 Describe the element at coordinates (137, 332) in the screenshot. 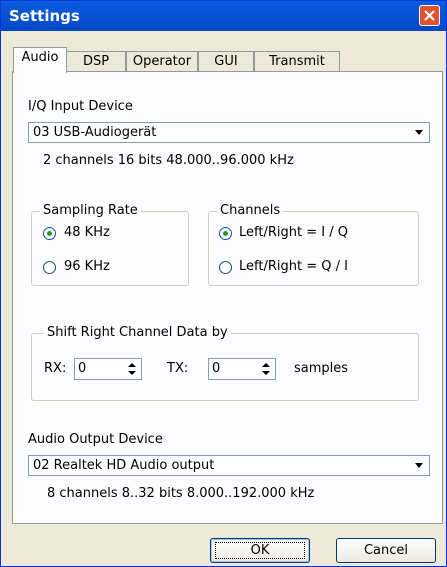

I see `shift-caption: Shift Right Channel Data by` at that location.